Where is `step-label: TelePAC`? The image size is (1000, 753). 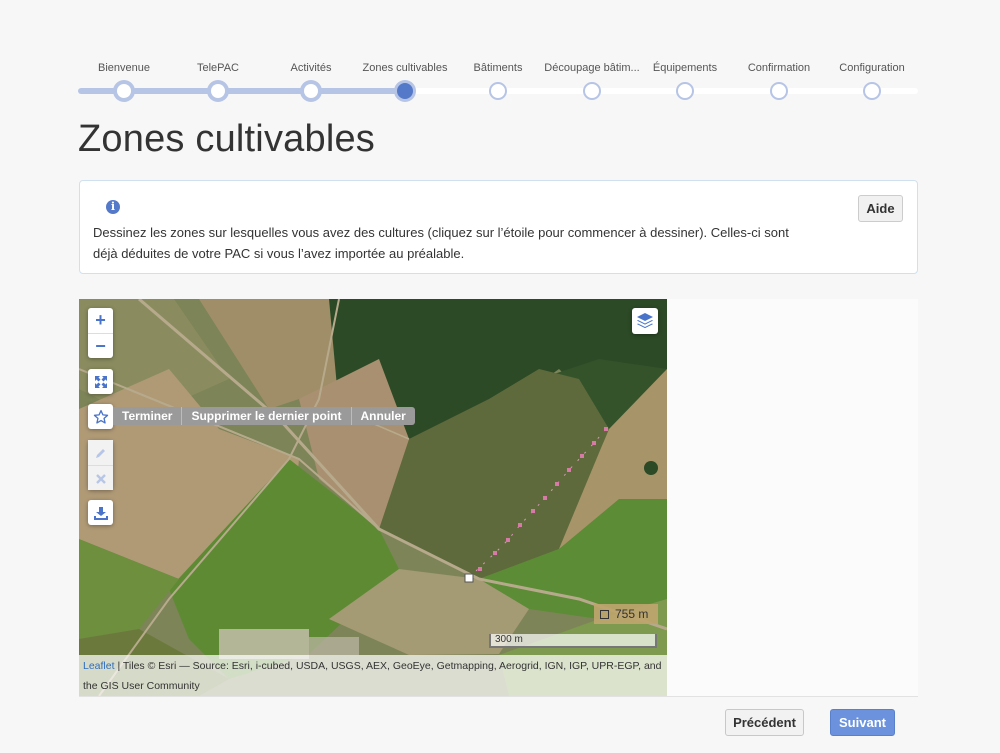 step-label: TelePAC is located at coordinates (218, 68).